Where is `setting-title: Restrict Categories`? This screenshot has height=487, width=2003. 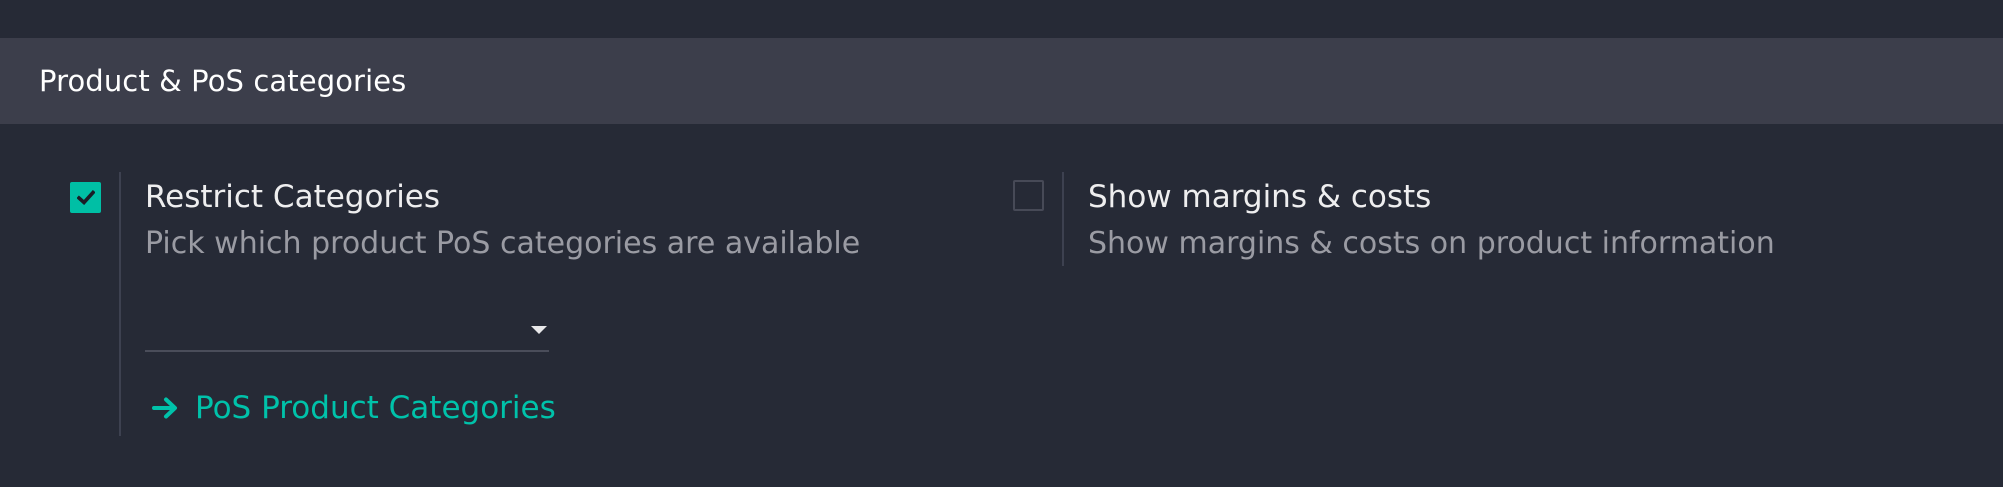
setting-title: Restrict Categories is located at coordinates (293, 197).